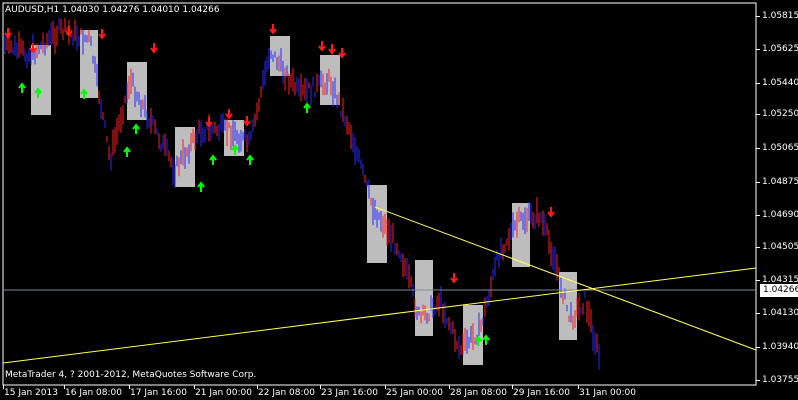 Image resolution: width=798 pixels, height=400 pixels. I want to click on price-label: 1.04875, so click(780, 182).